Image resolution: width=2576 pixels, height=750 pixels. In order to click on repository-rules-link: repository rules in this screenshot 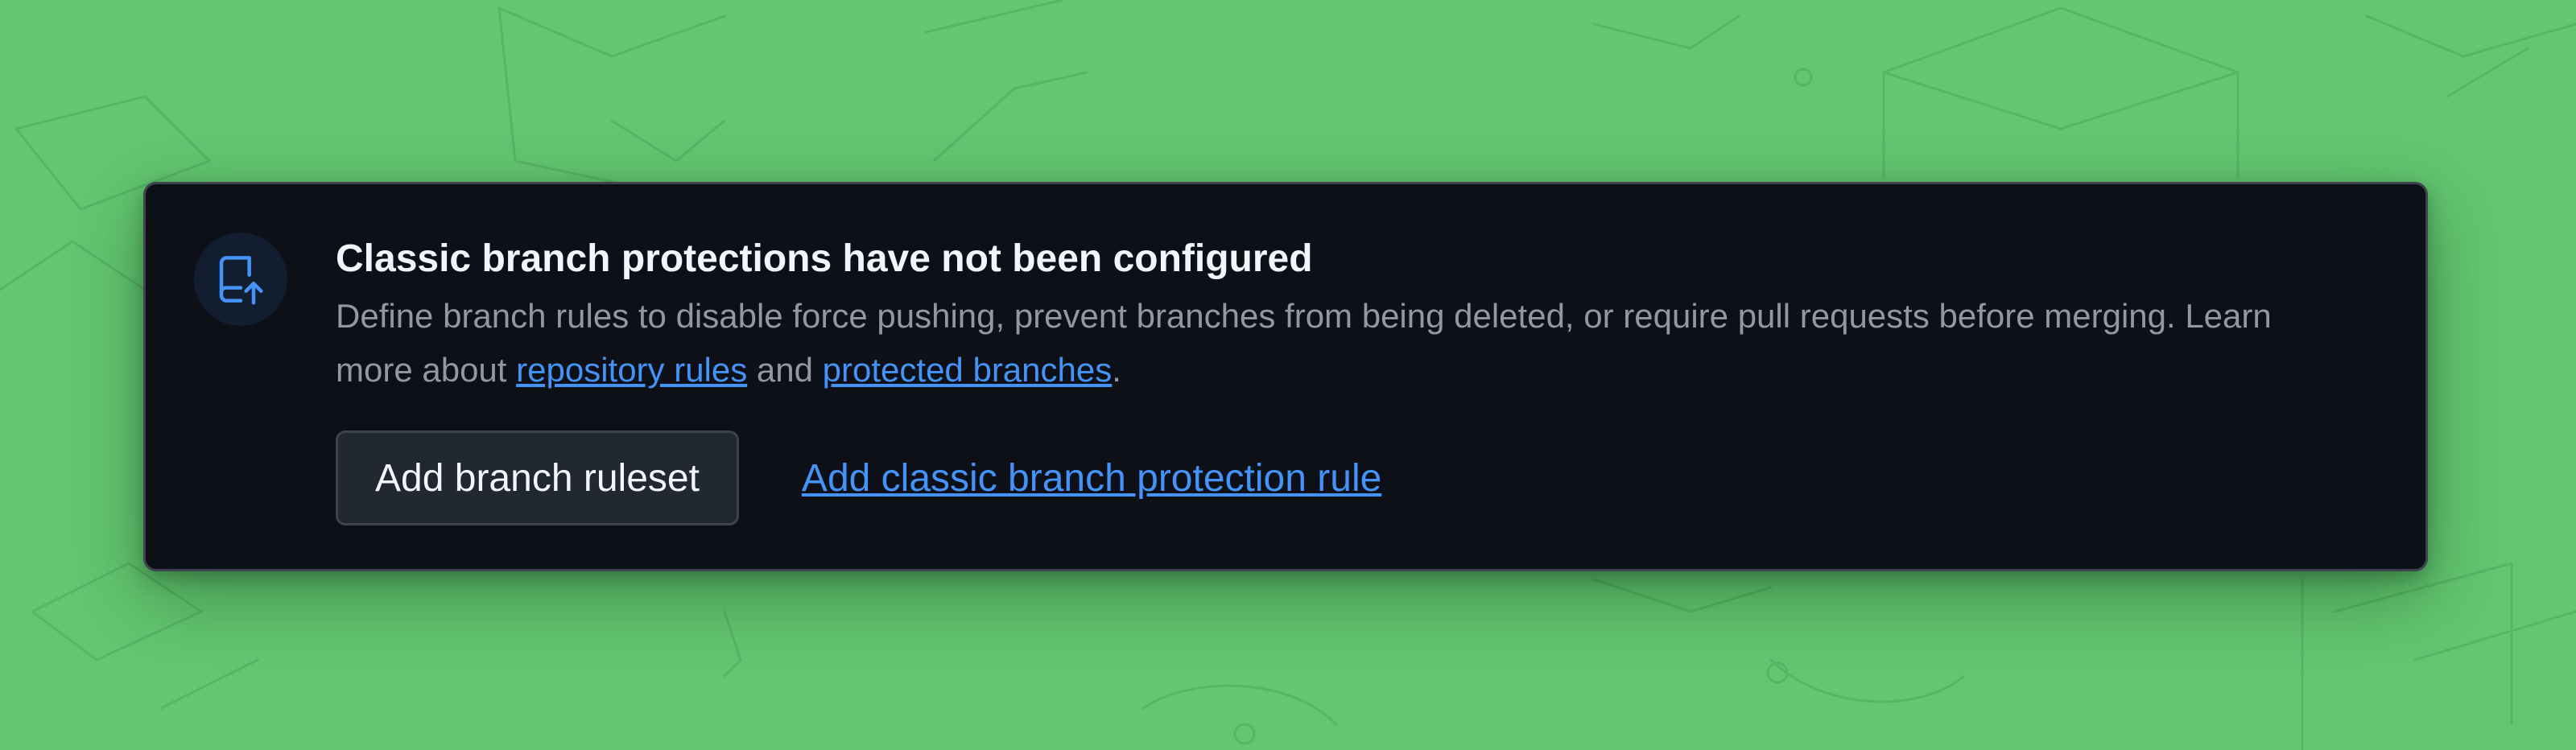, I will do `click(631, 370)`.